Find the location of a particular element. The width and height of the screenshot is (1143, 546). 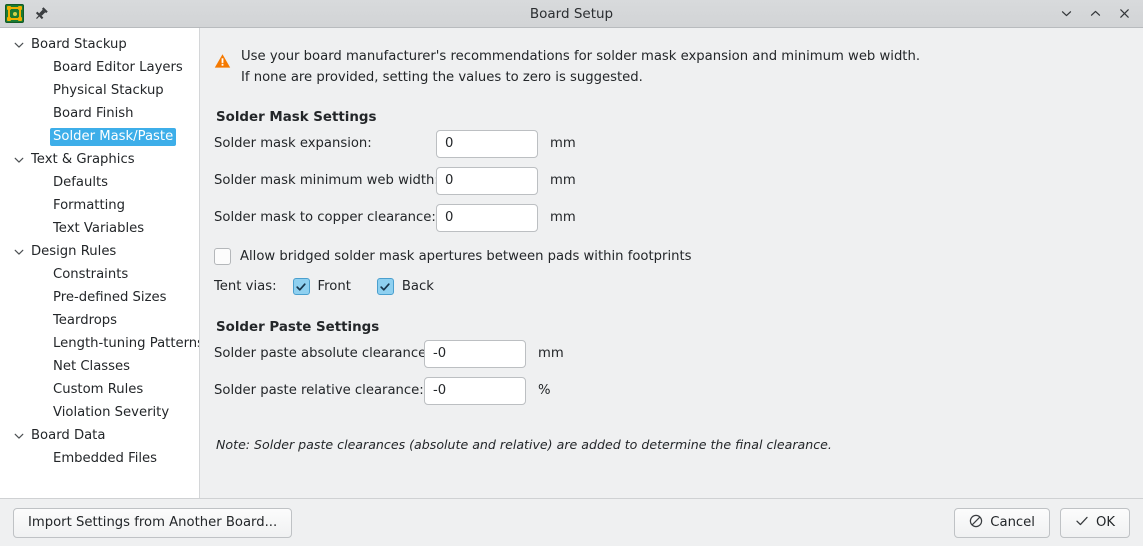

solder-mask-heading: Solder Mask Settings is located at coordinates (296, 117).